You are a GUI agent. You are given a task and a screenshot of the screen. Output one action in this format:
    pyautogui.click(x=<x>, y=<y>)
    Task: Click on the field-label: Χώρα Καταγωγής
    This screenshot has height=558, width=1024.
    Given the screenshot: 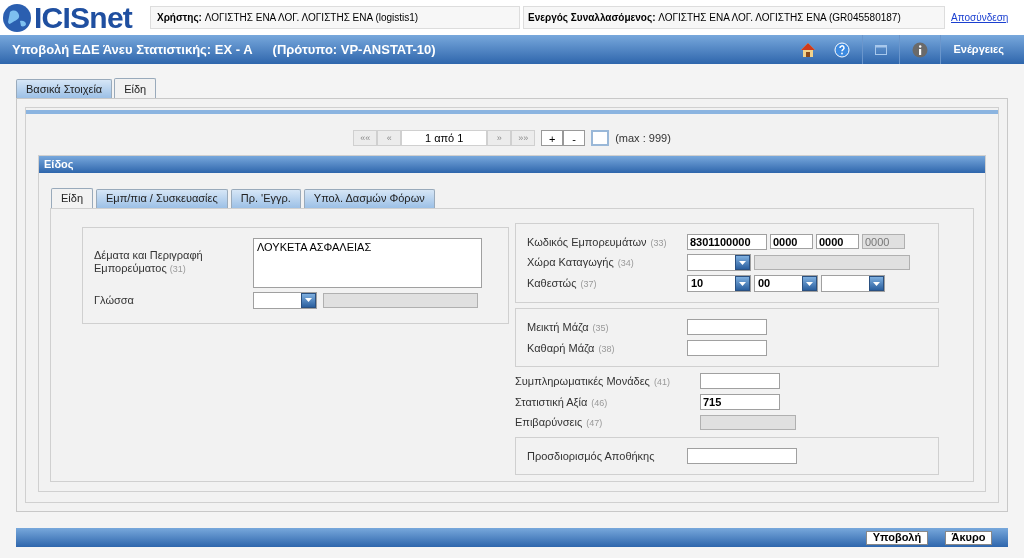 What is the action you would take?
    pyautogui.click(x=570, y=263)
    